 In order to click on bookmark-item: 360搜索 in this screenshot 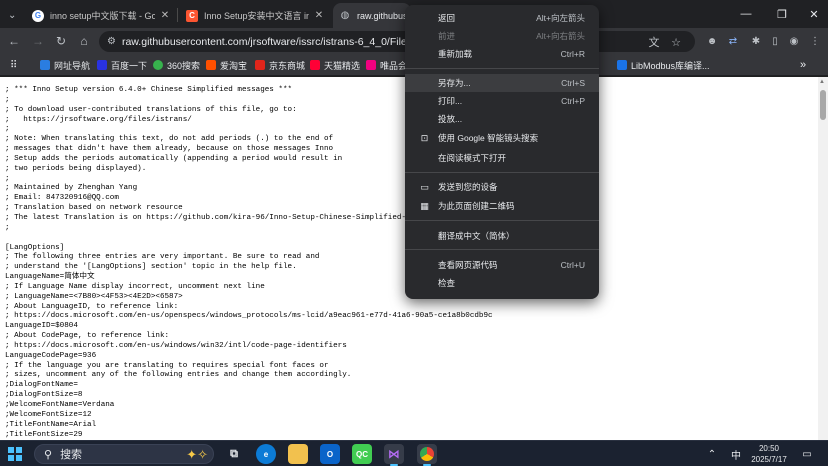, I will do `click(176, 65)`.